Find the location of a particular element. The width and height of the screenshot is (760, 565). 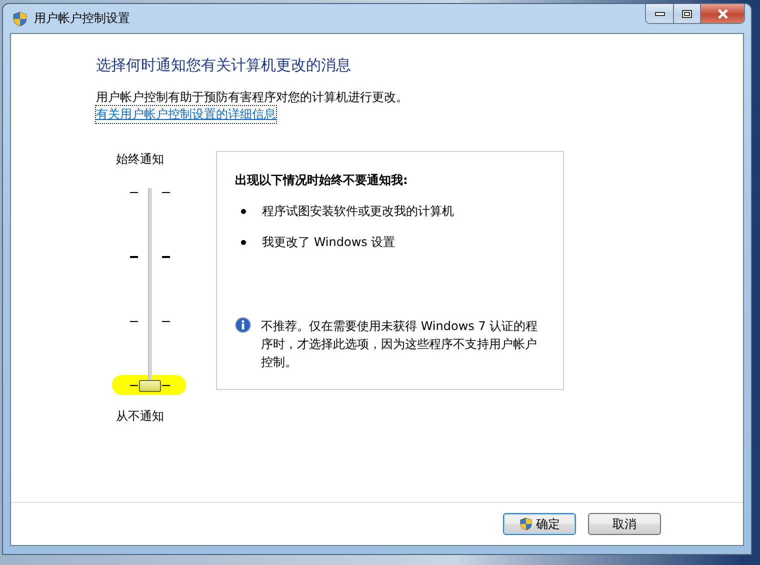

slider-thumb is located at coordinates (150, 386).